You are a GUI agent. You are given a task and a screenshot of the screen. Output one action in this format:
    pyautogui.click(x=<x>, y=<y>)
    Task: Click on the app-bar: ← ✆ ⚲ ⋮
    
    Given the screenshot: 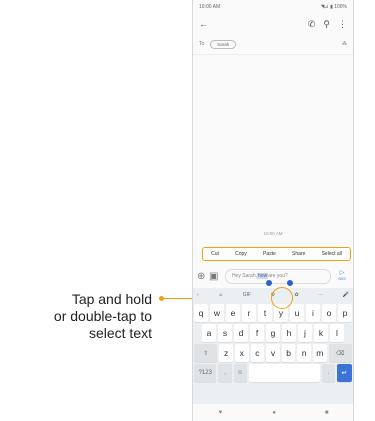 What is the action you would take?
    pyautogui.click(x=273, y=24)
    